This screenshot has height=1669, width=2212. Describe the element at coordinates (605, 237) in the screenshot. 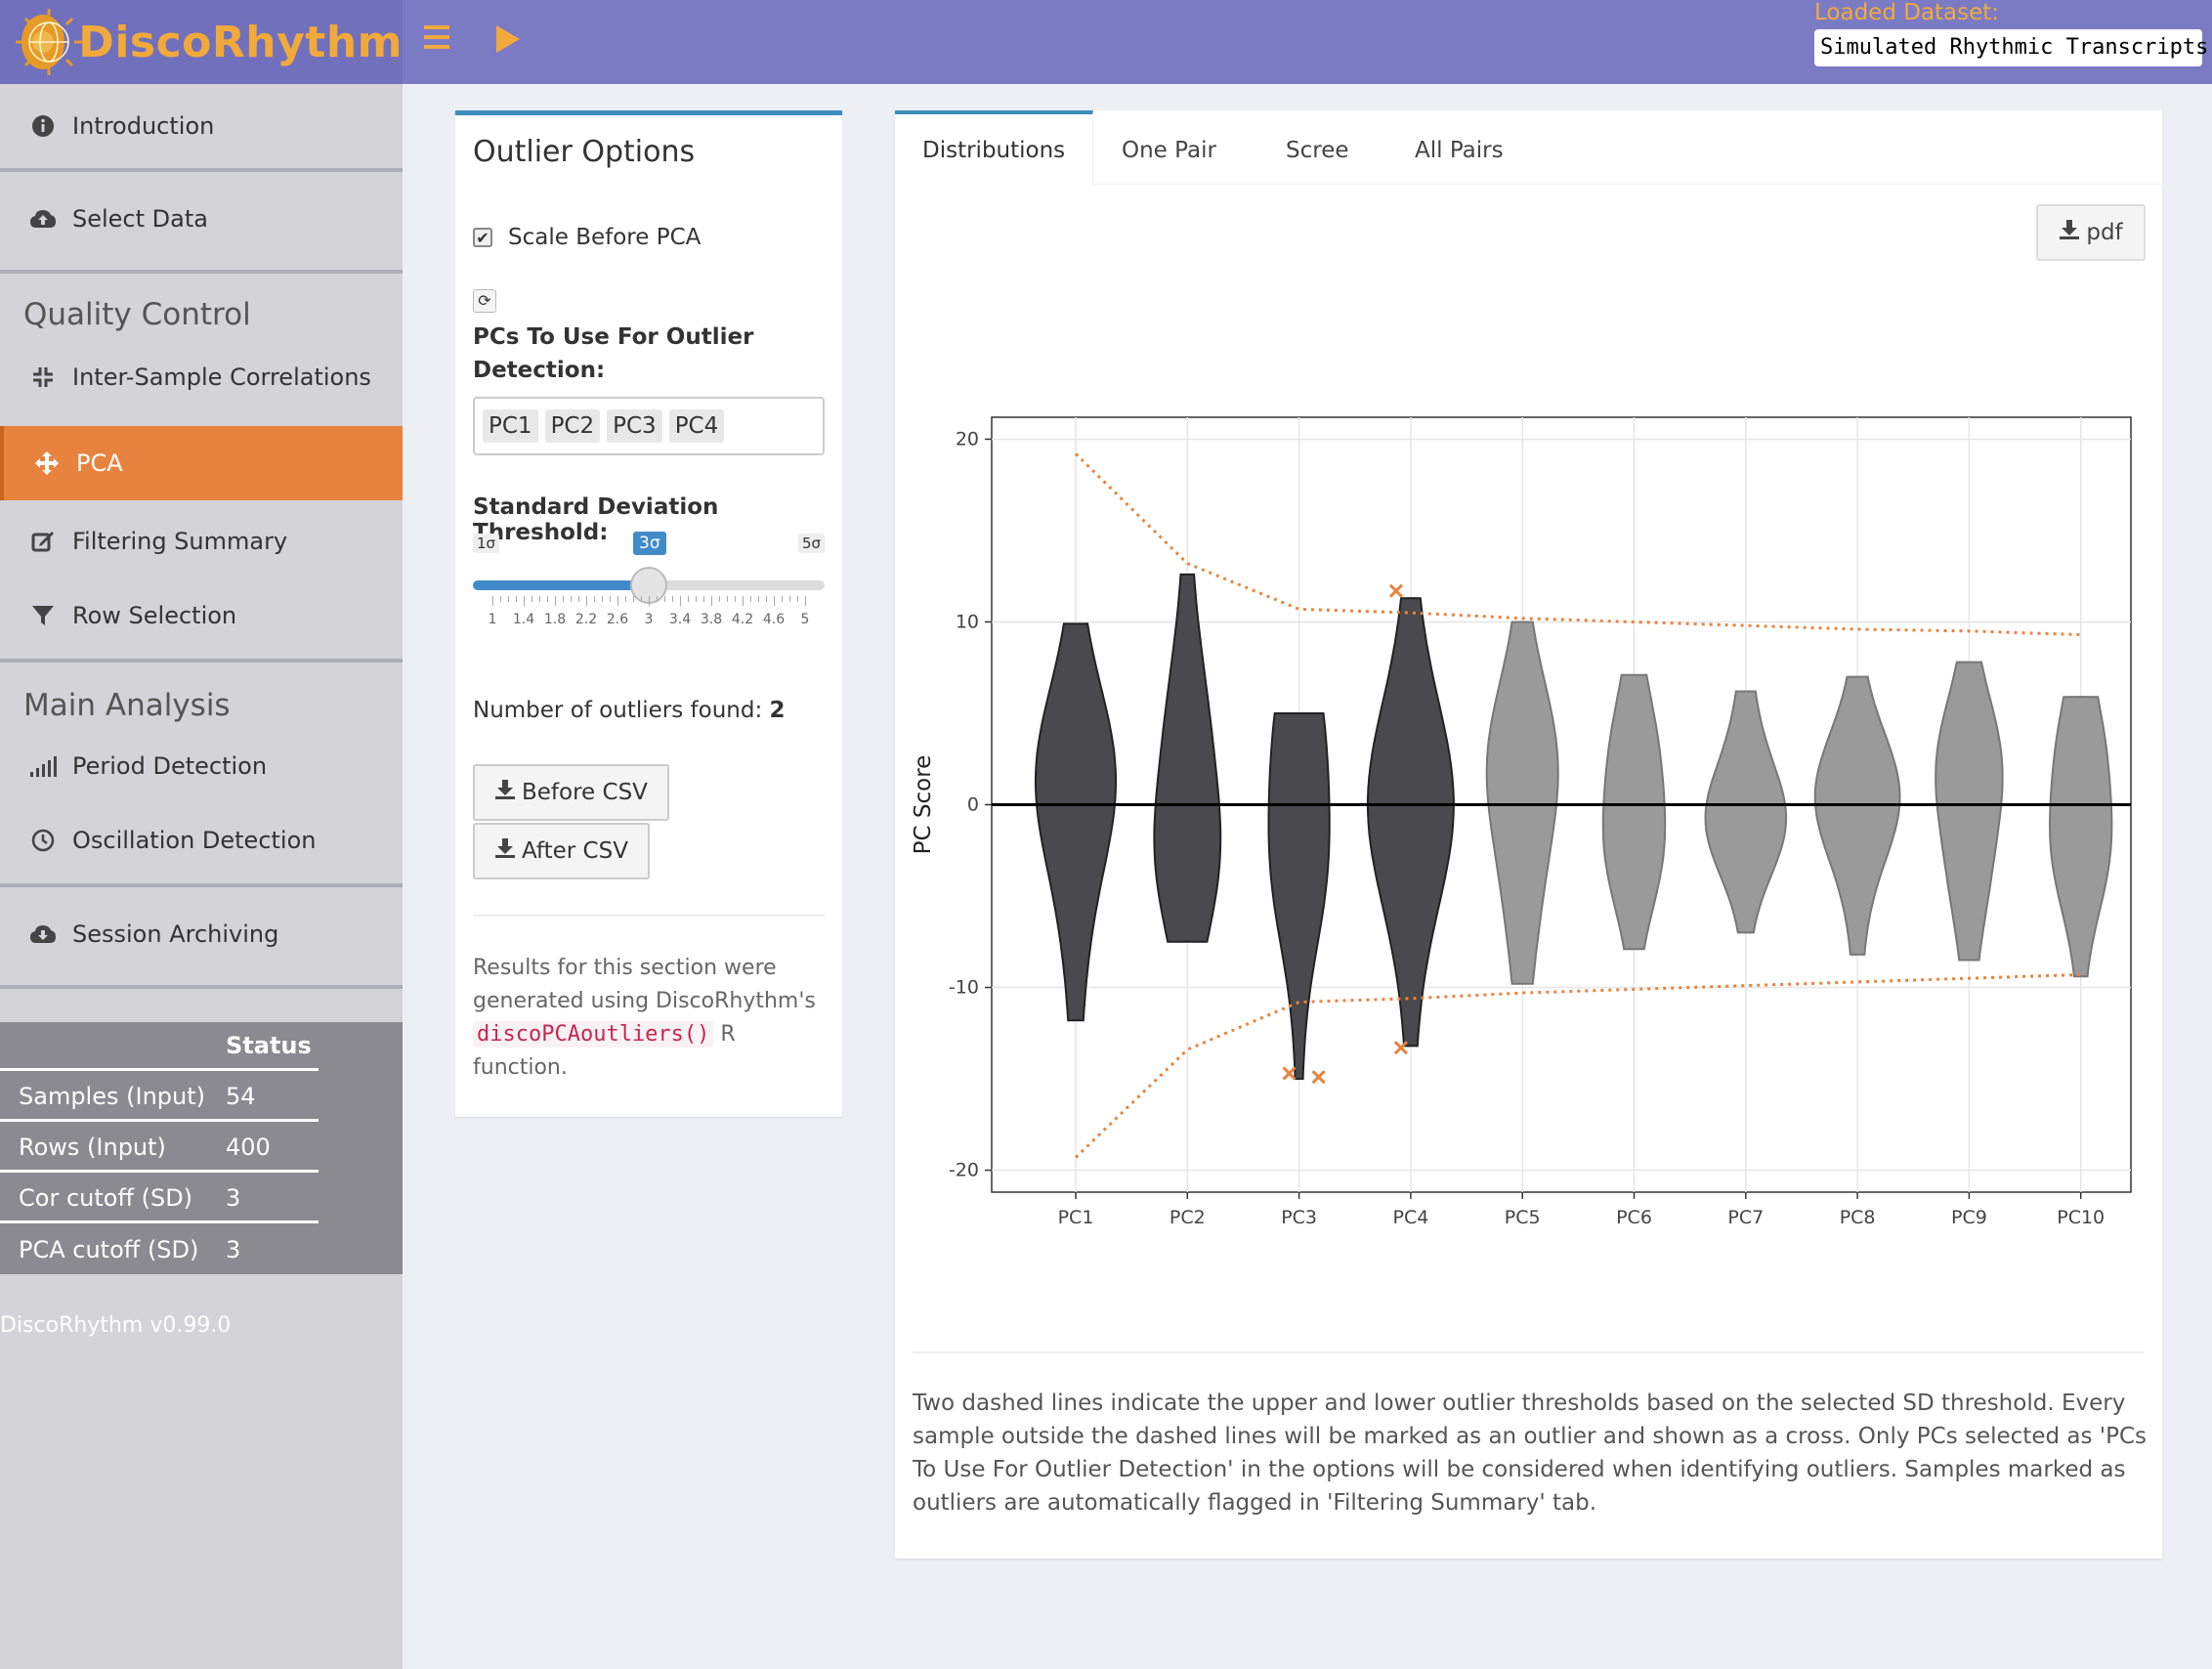

I see `scale-before-pca-label: Scale Before PCA` at that location.